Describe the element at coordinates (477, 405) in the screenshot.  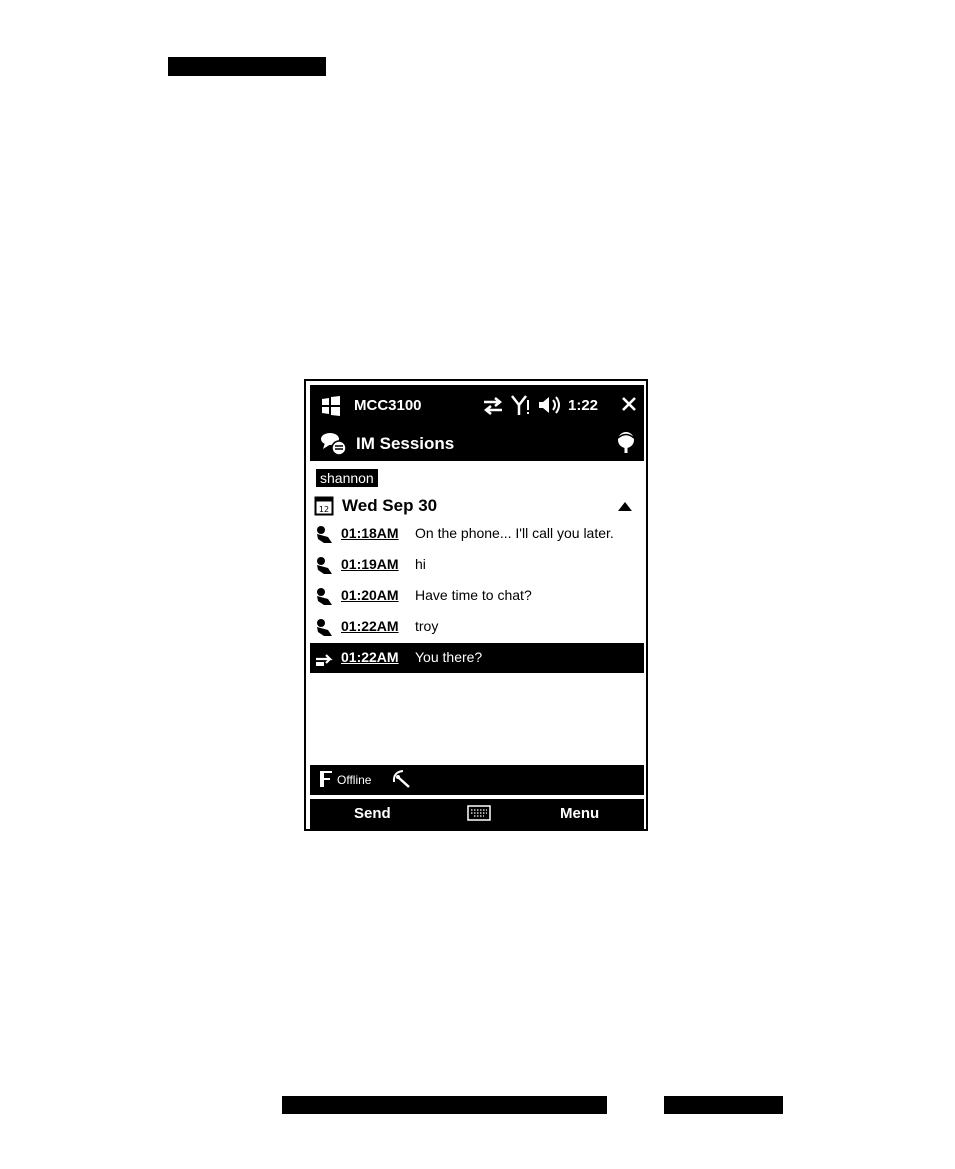
I see `status-bar: MCC3100 1:22` at that location.